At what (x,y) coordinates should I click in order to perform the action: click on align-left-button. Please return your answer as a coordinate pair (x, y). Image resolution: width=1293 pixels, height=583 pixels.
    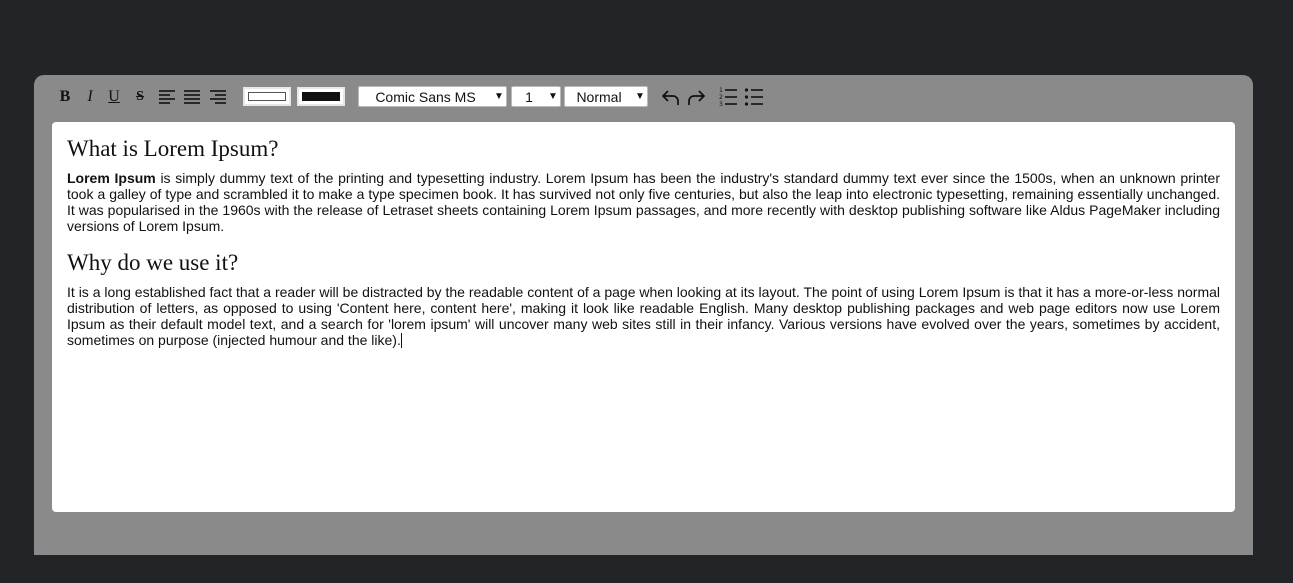
    Looking at the image, I should click on (167, 97).